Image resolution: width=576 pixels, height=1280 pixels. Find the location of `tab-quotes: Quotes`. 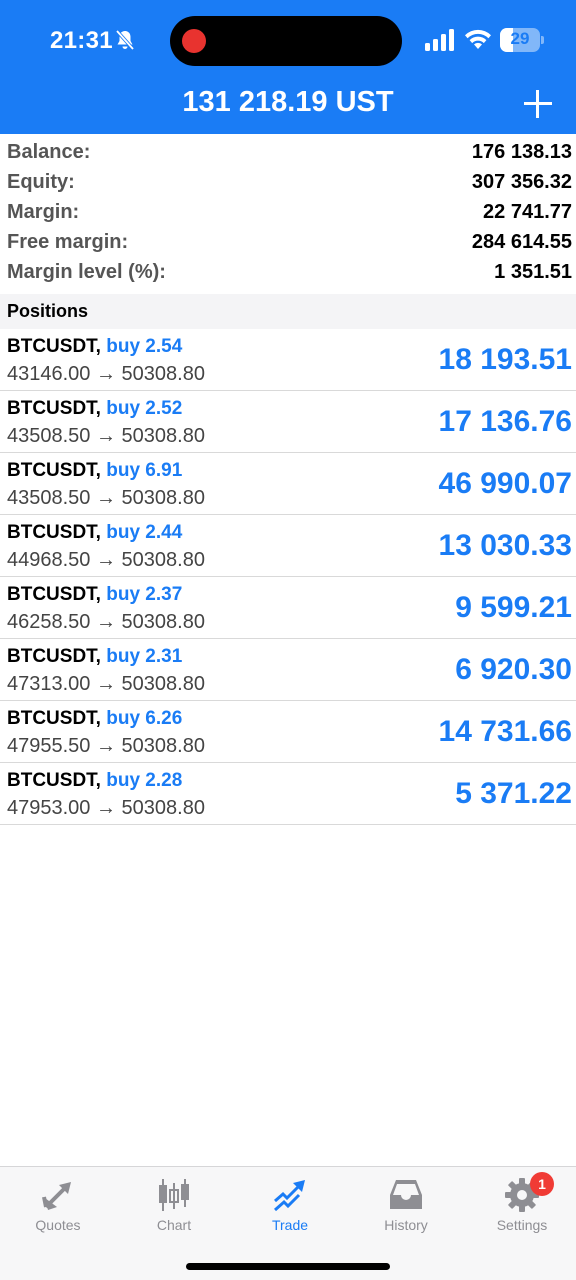

tab-quotes: Quotes is located at coordinates (58, 1207).